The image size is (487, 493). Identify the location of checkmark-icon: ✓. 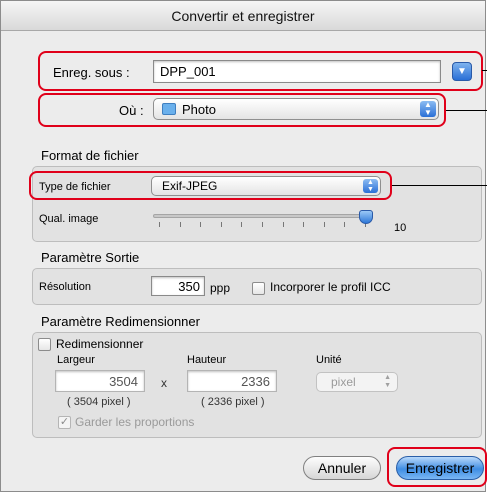
(64, 422).